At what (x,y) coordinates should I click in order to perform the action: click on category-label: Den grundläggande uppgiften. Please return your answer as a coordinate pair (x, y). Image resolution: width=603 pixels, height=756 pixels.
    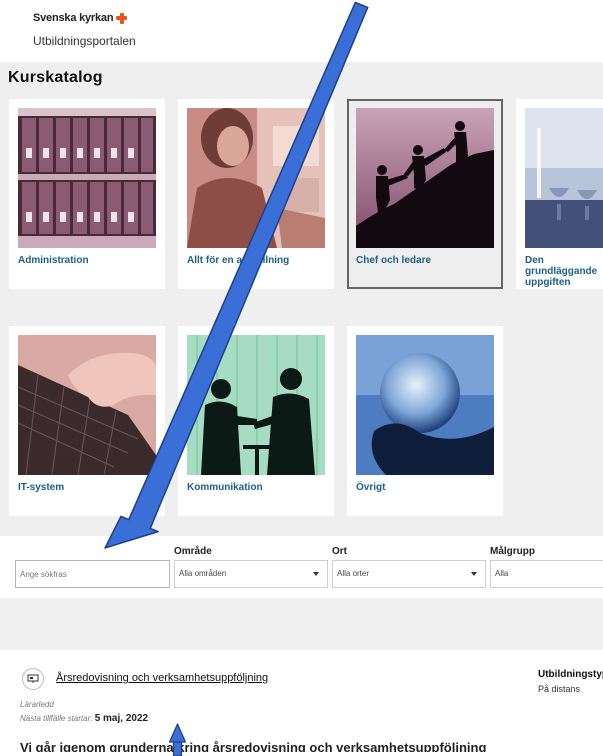
    Looking at the image, I should click on (561, 271).